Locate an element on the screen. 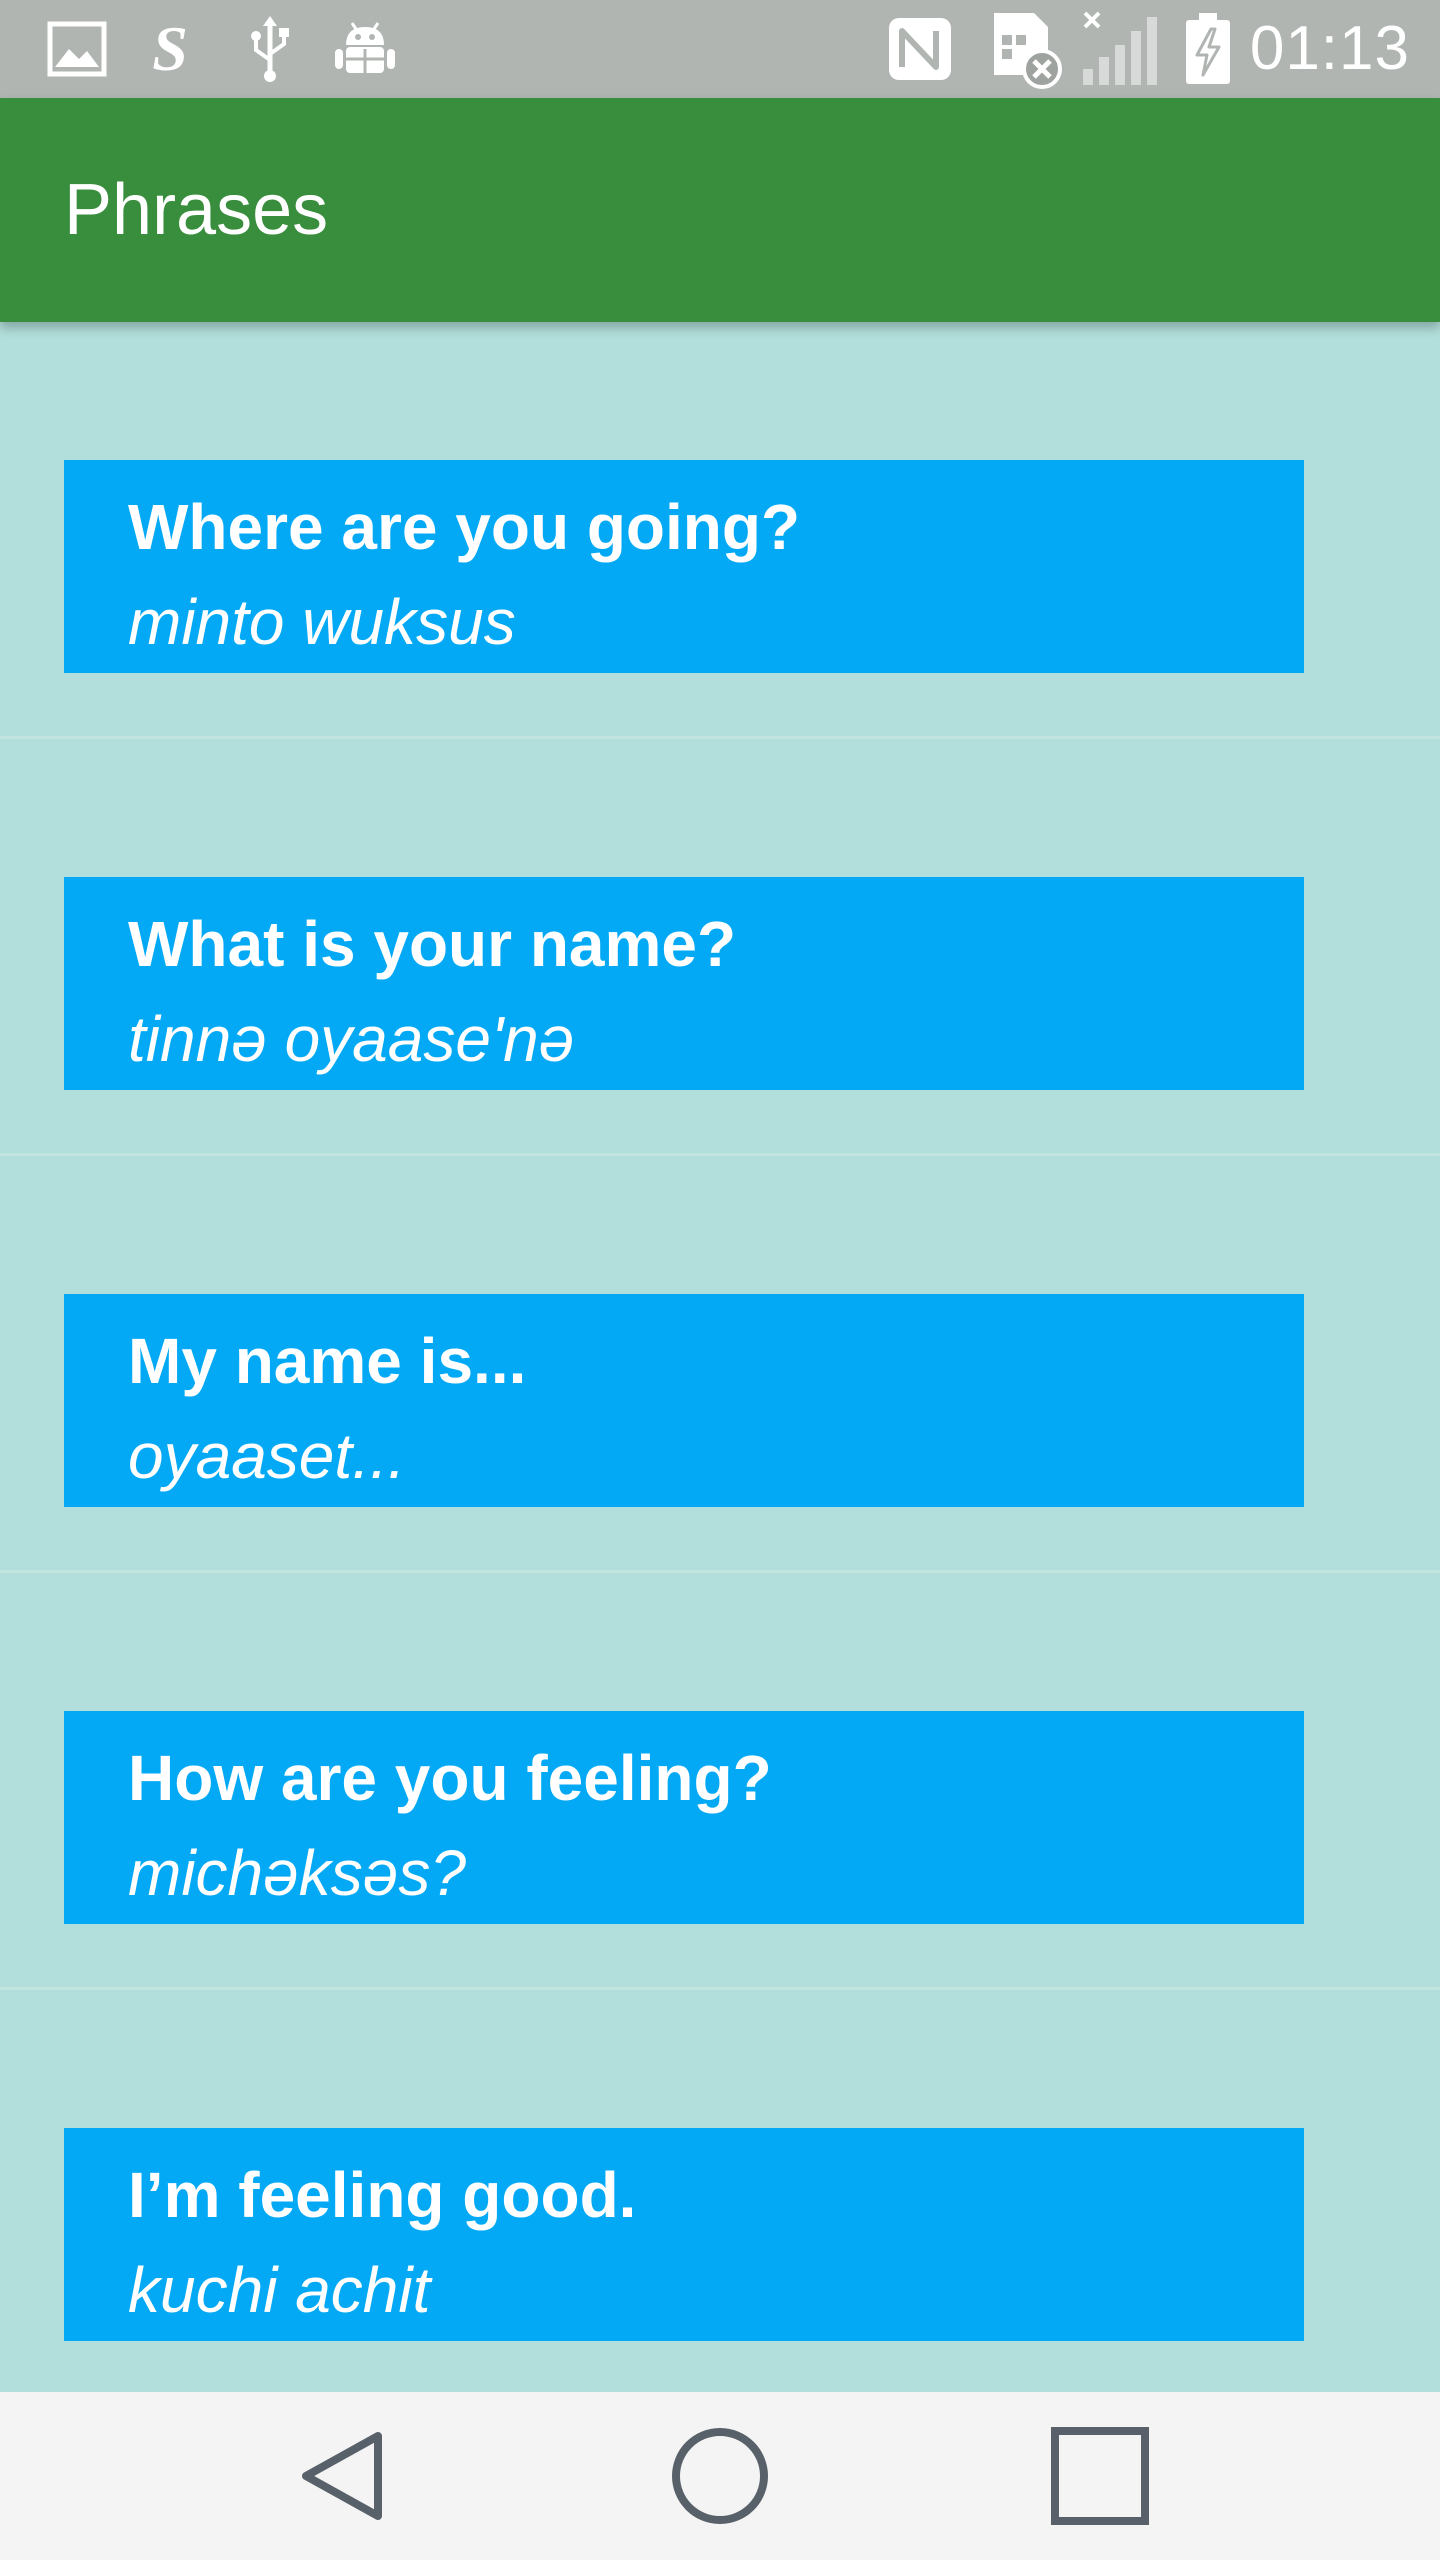  phrase-english: Where are you going? is located at coordinates (464, 527).